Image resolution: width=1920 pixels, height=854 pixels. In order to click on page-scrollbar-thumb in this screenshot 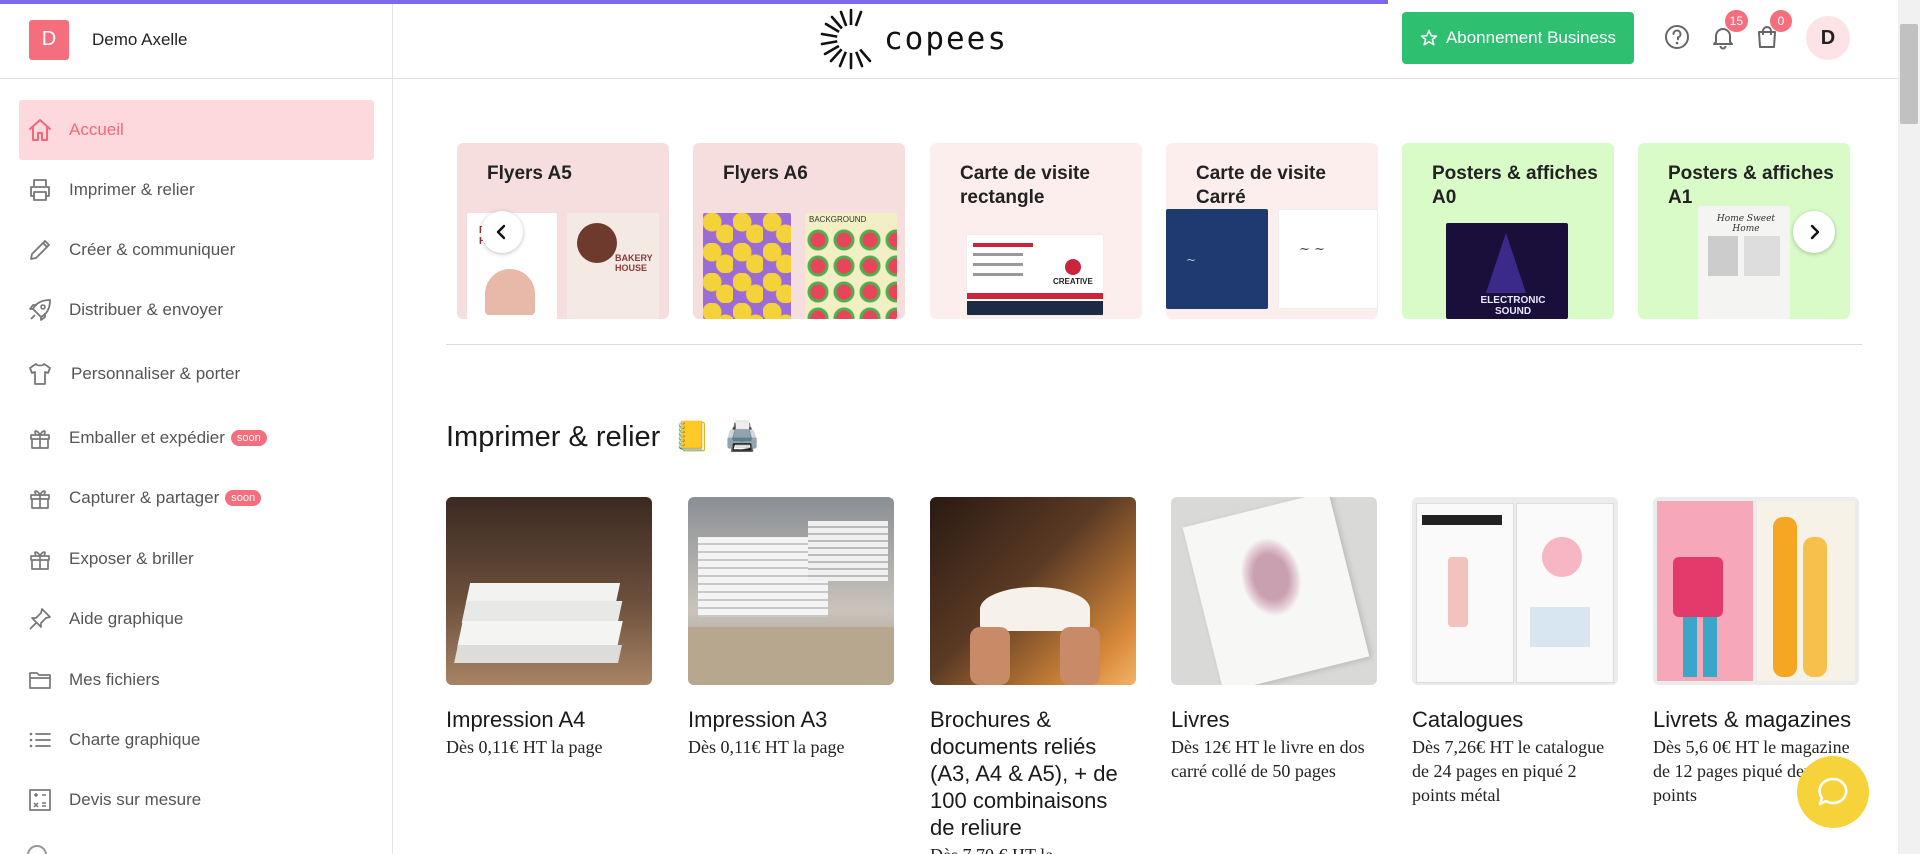, I will do `click(1909, 74)`.